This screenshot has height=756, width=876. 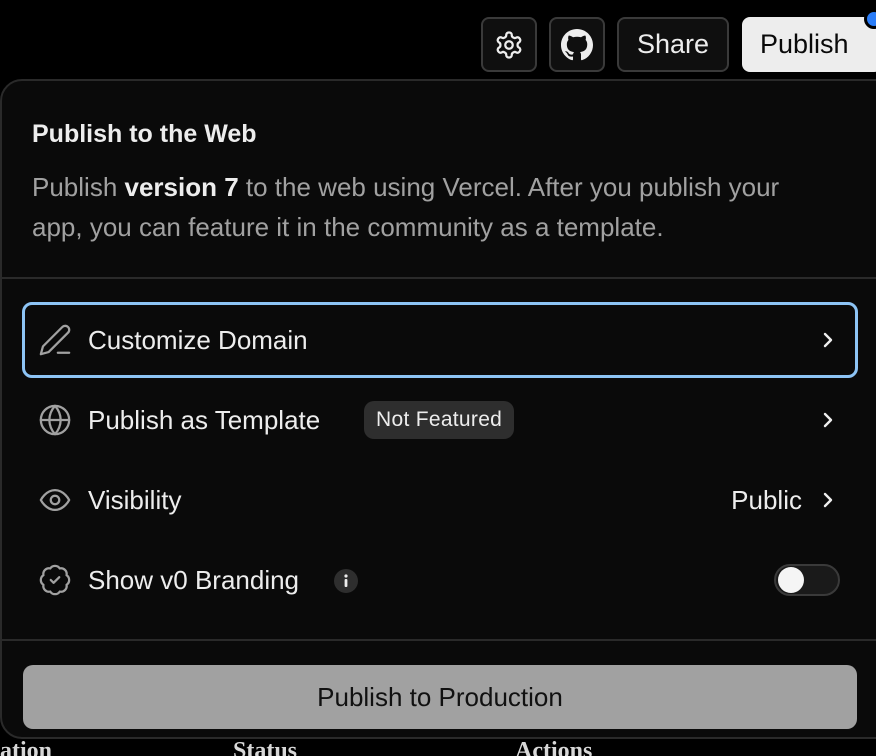 What do you see at coordinates (26, 747) in the screenshot?
I see `background-column-label: ation` at bounding box center [26, 747].